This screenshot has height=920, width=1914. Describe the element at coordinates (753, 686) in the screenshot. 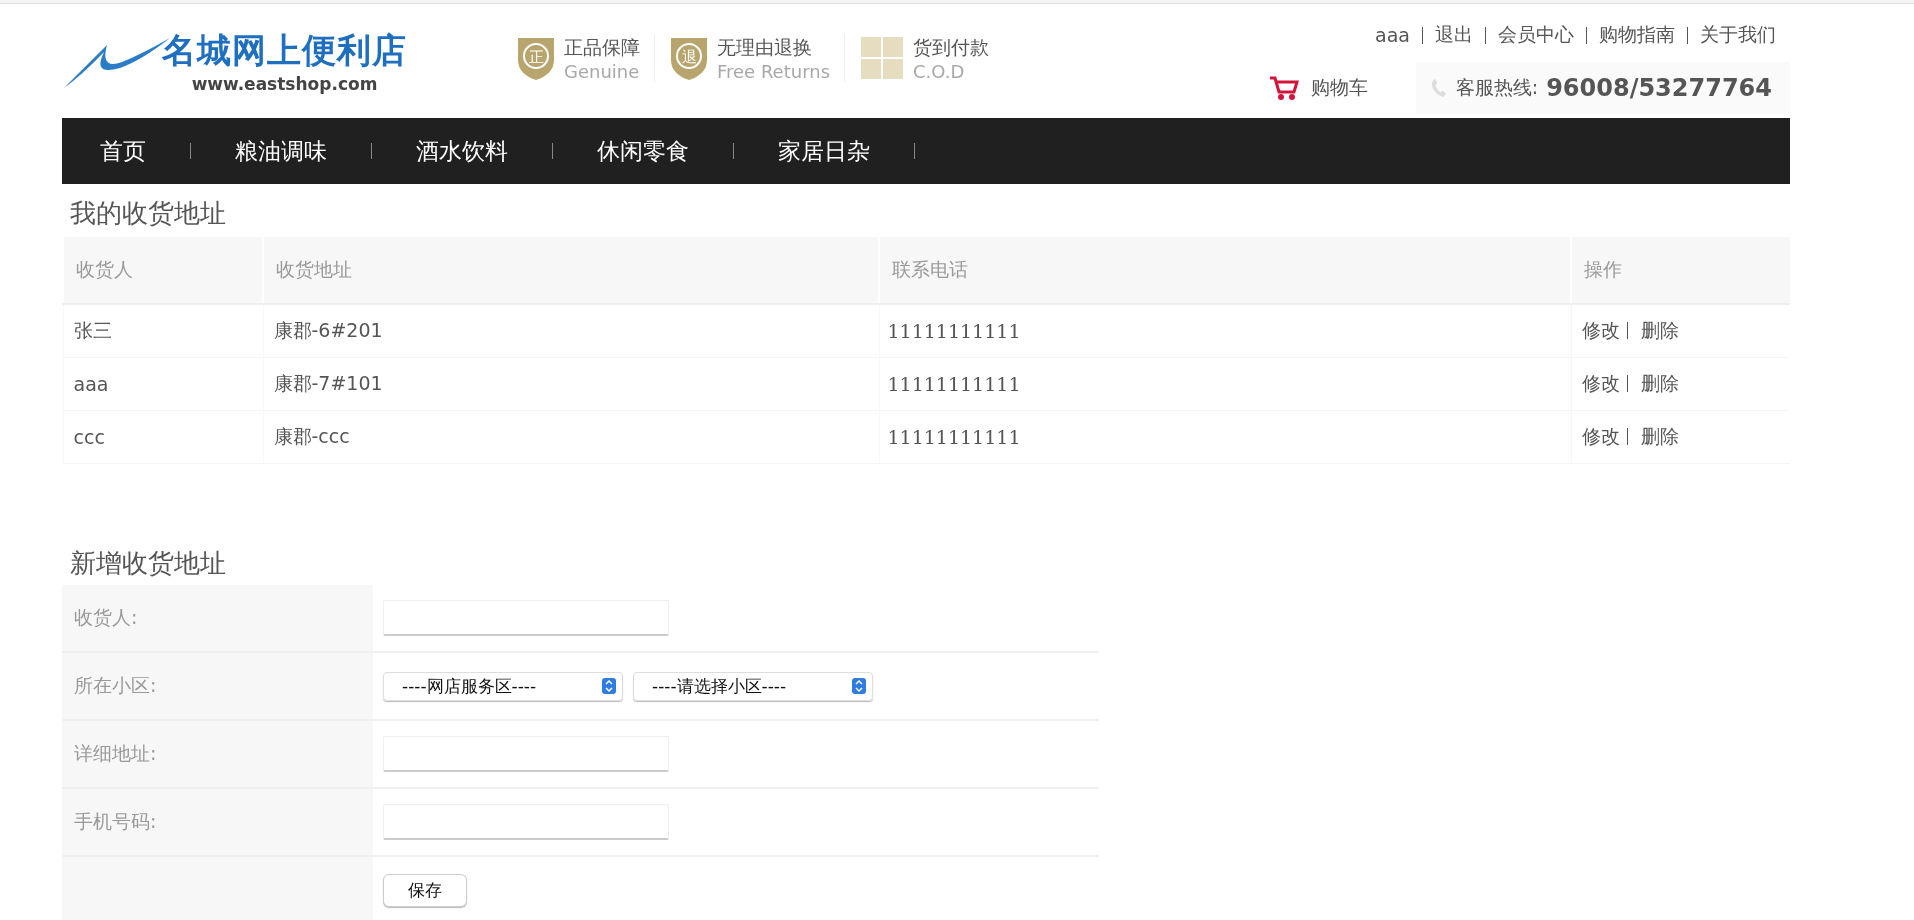

I see `dropdown: ----请选择小区----` at that location.